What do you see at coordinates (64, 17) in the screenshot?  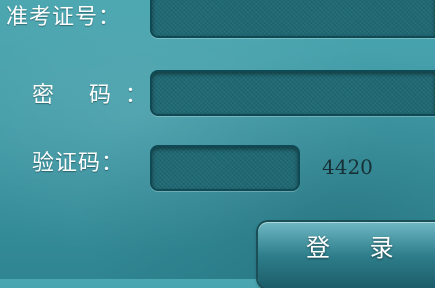 I see `username-label: 准考证号：` at bounding box center [64, 17].